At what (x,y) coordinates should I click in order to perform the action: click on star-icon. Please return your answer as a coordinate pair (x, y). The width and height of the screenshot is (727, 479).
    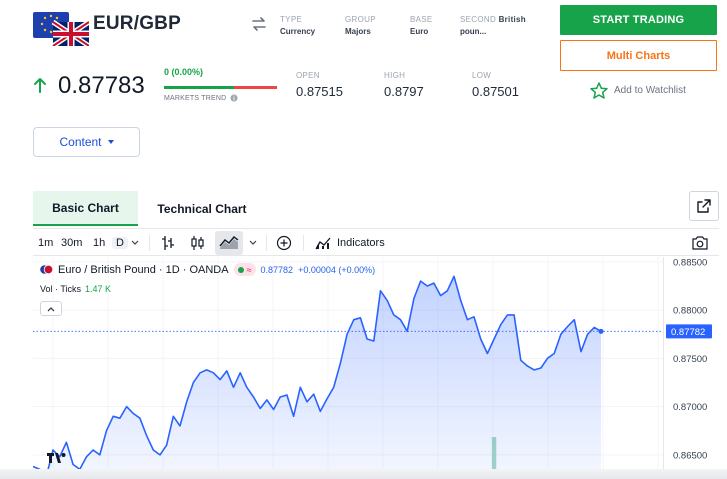
    Looking at the image, I should click on (599, 90).